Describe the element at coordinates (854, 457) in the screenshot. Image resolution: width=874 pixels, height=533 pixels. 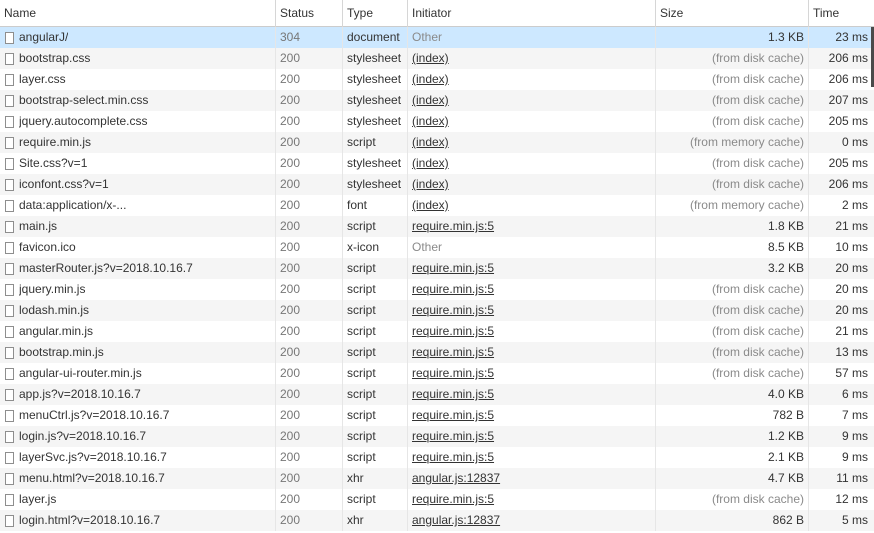
I see `cell-time: 9 ms` at that location.